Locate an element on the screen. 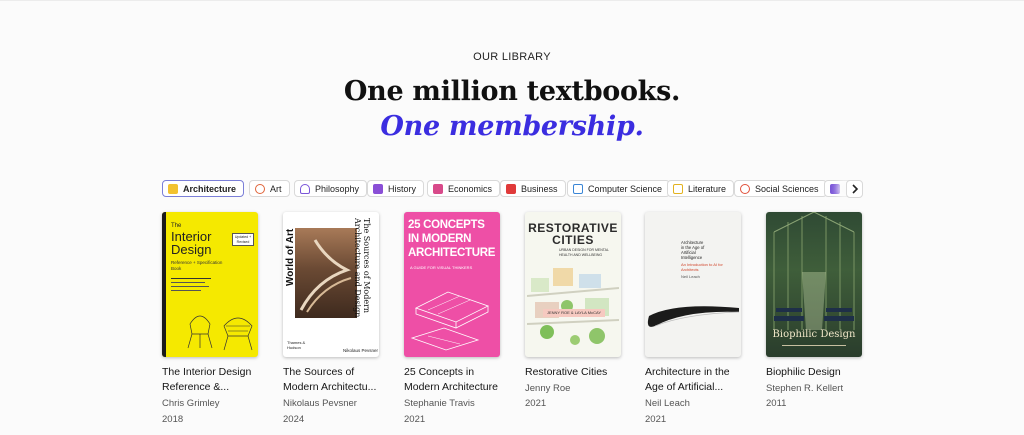 This screenshot has width=1024, height=435. category-icon is located at coordinates (835, 188).